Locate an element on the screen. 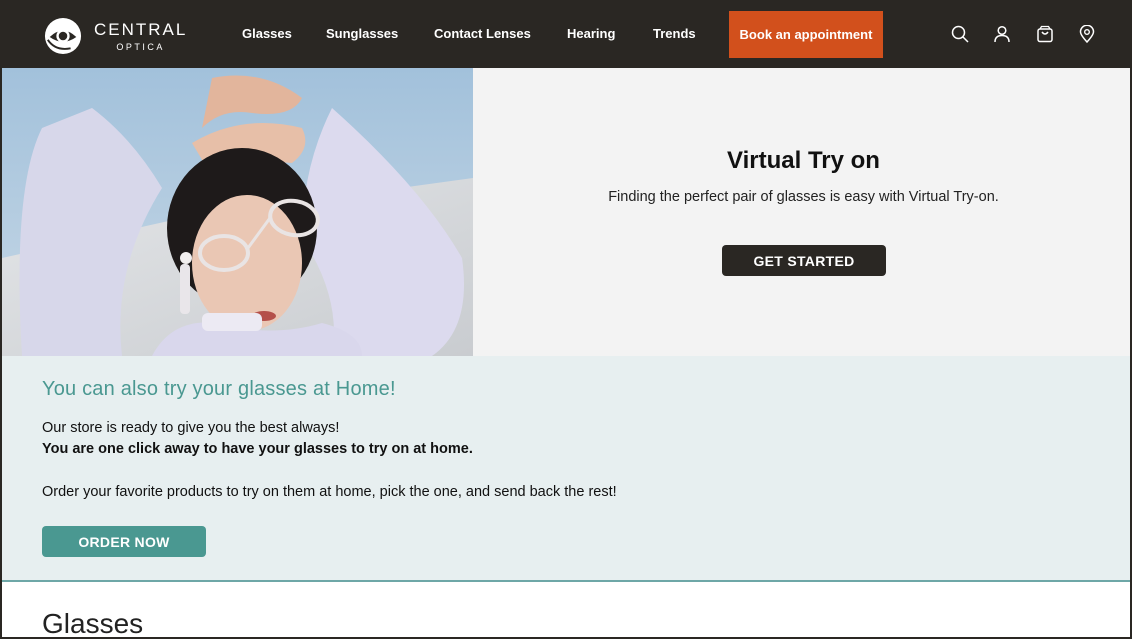  nav-contact-lenses: Contact Lenses is located at coordinates (482, 33).